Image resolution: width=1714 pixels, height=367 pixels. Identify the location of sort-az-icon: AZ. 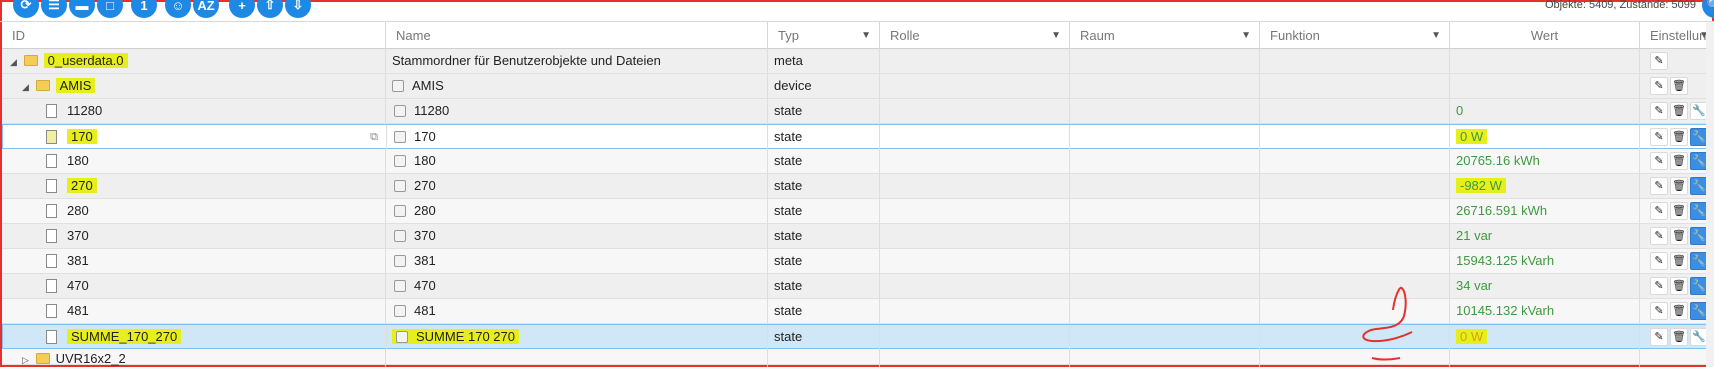
(206, 9).